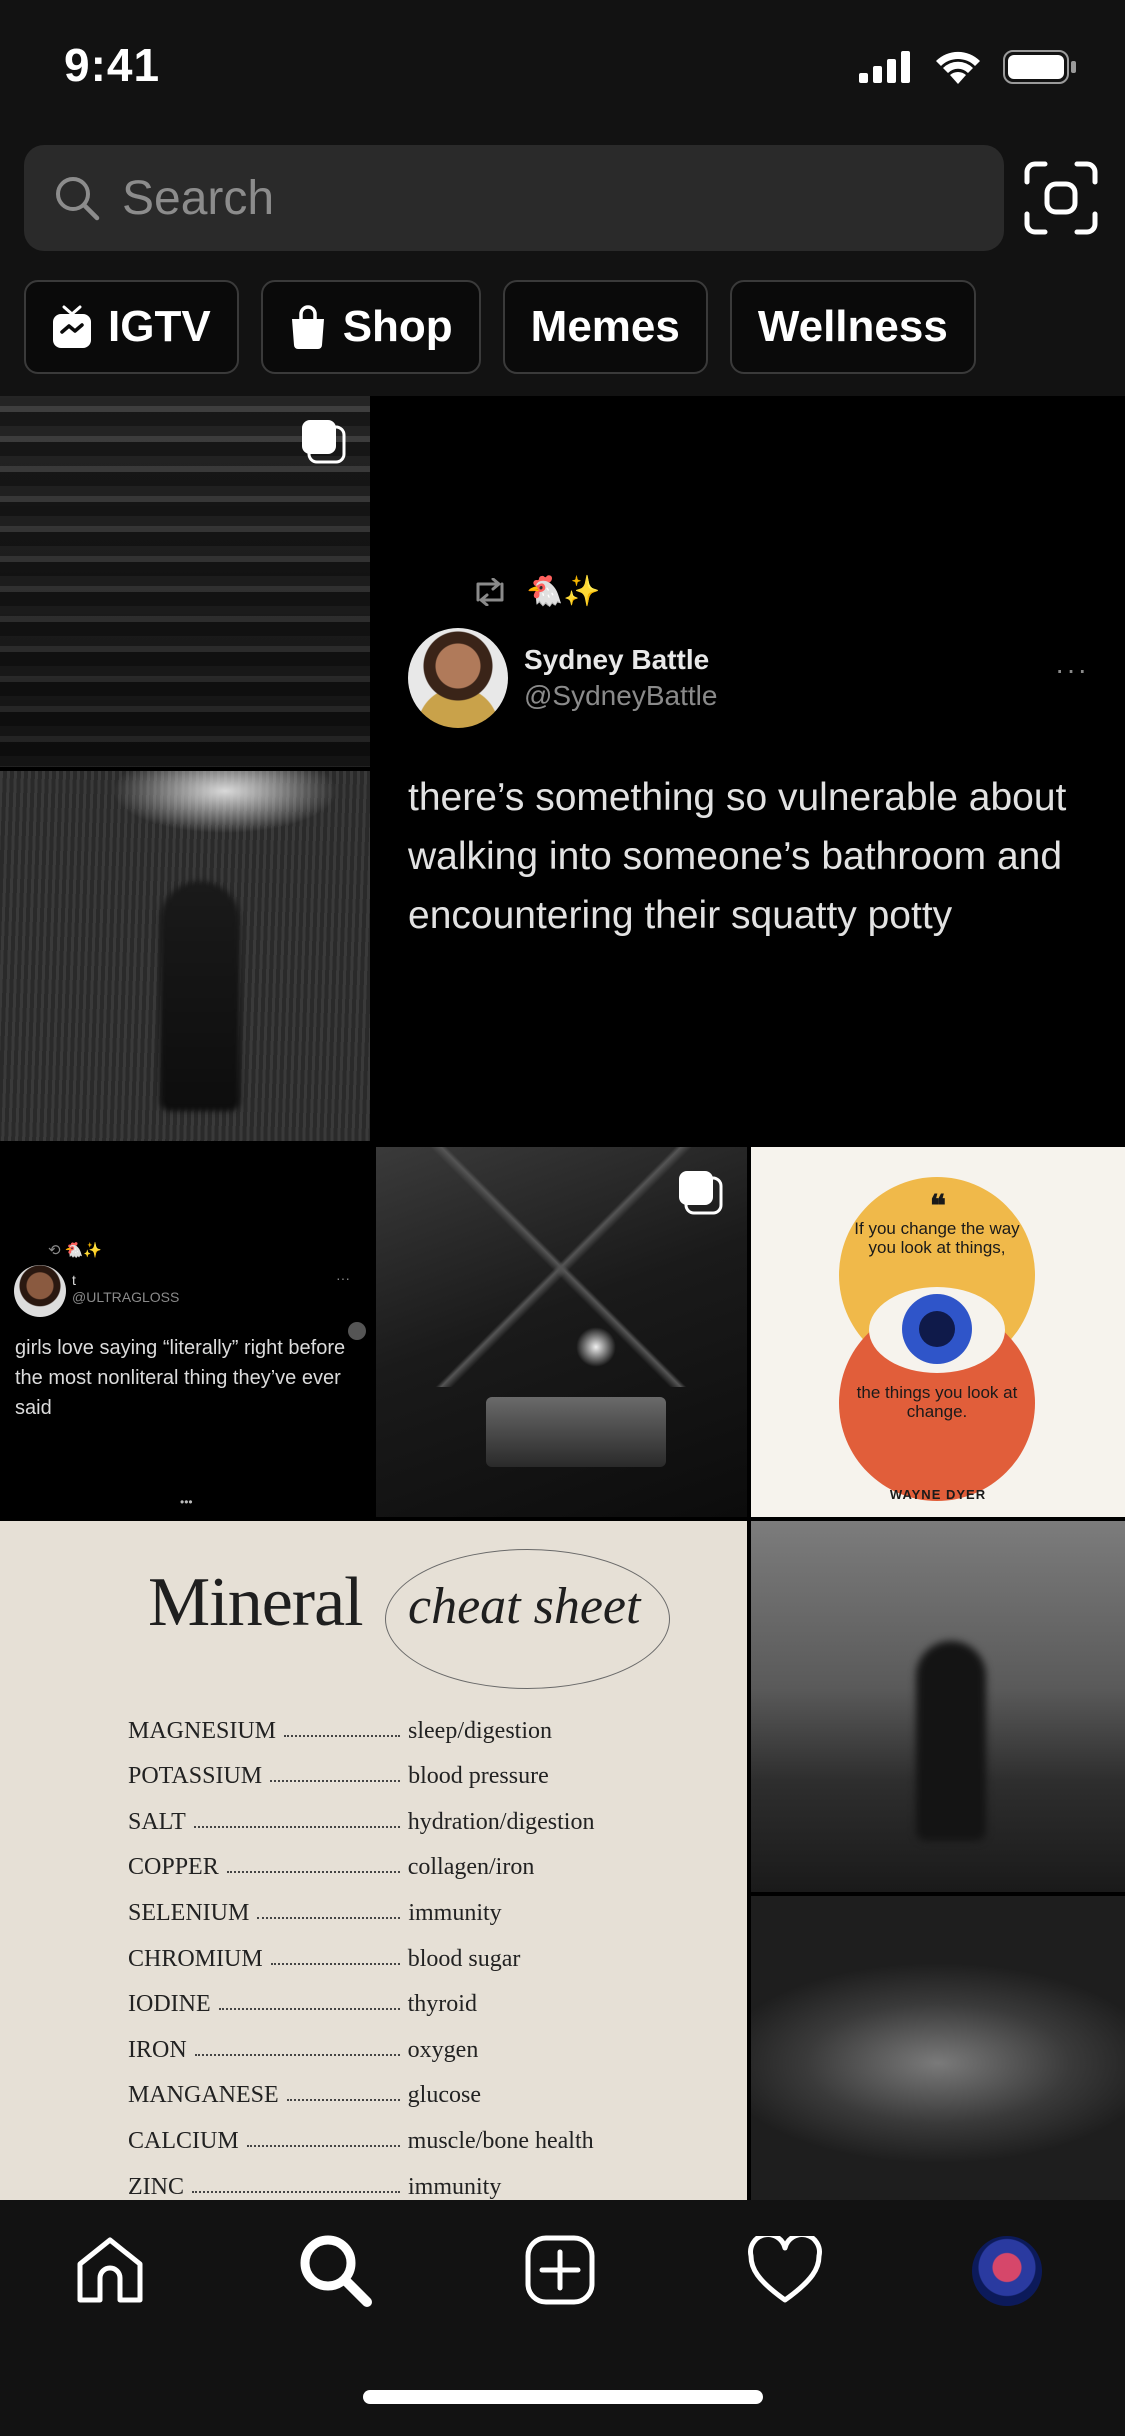 The height and width of the screenshot is (2436, 1125). Describe the element at coordinates (256, 1602) in the screenshot. I see `cheat-sheet-title: Mineral` at that location.